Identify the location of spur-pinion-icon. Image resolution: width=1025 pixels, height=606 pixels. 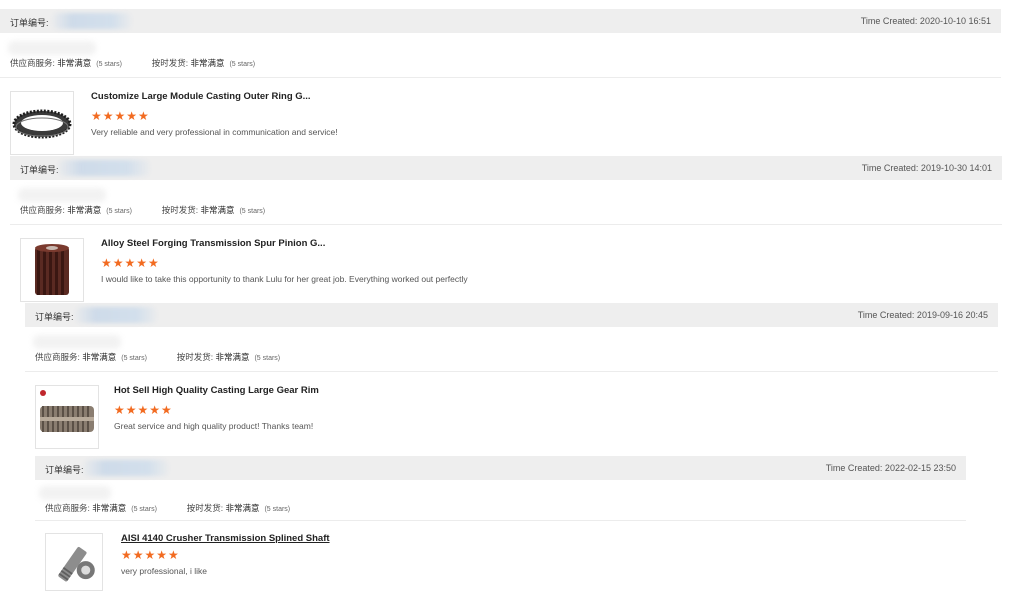
(52, 269).